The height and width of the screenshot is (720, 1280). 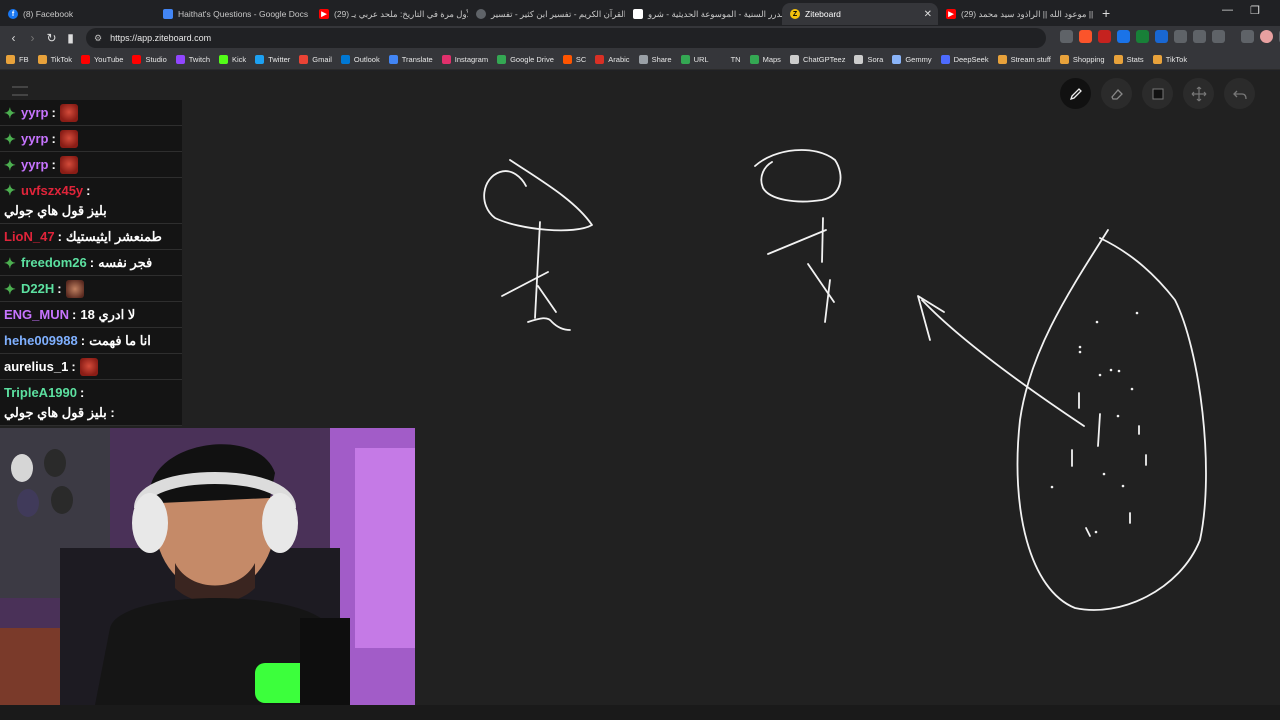 What do you see at coordinates (1128, 59) in the screenshot?
I see `bookmark-item: Stats` at bounding box center [1128, 59].